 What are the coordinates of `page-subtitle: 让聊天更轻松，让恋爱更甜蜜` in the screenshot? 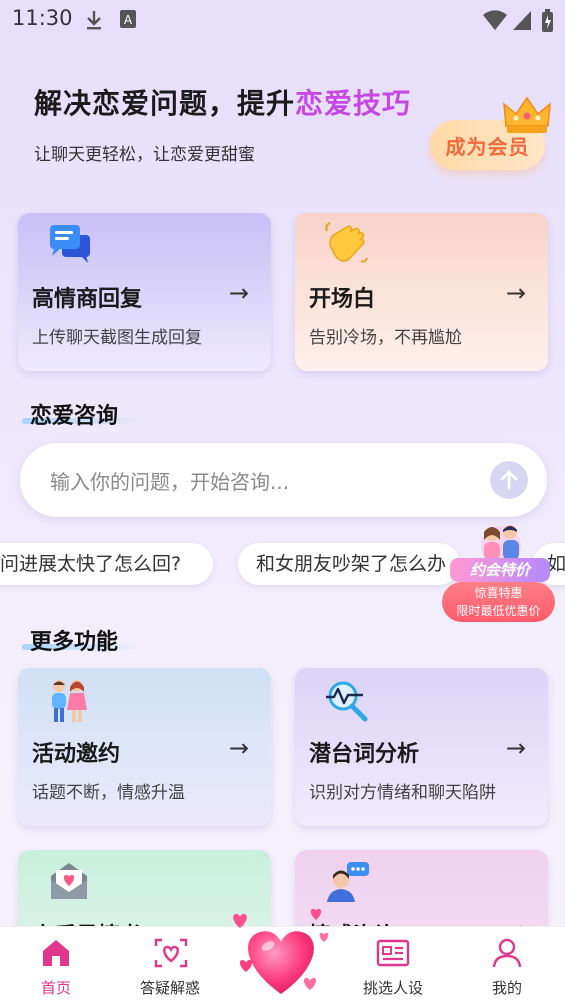 It's located at (144, 155).